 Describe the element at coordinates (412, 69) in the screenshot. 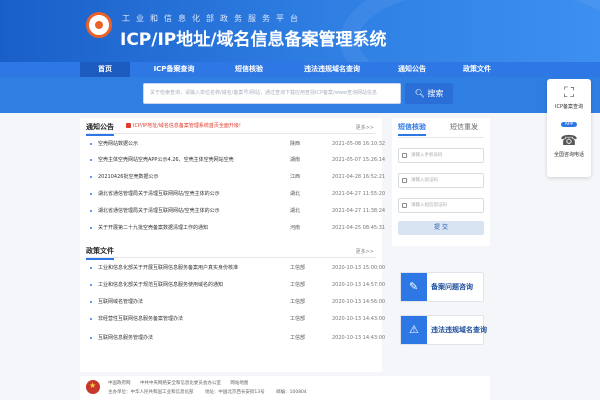

I see `nav-item-notices: 通知公告` at that location.